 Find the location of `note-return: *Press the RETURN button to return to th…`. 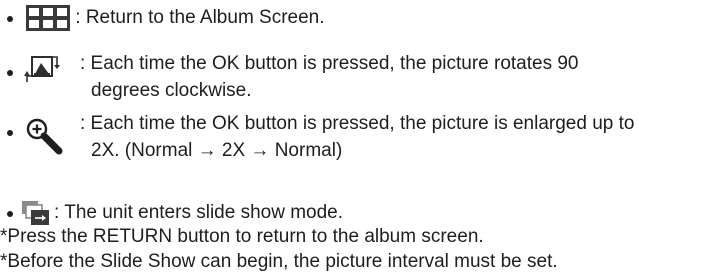

note-return: *Press the RETURN button to return to th… is located at coordinates (242, 236).